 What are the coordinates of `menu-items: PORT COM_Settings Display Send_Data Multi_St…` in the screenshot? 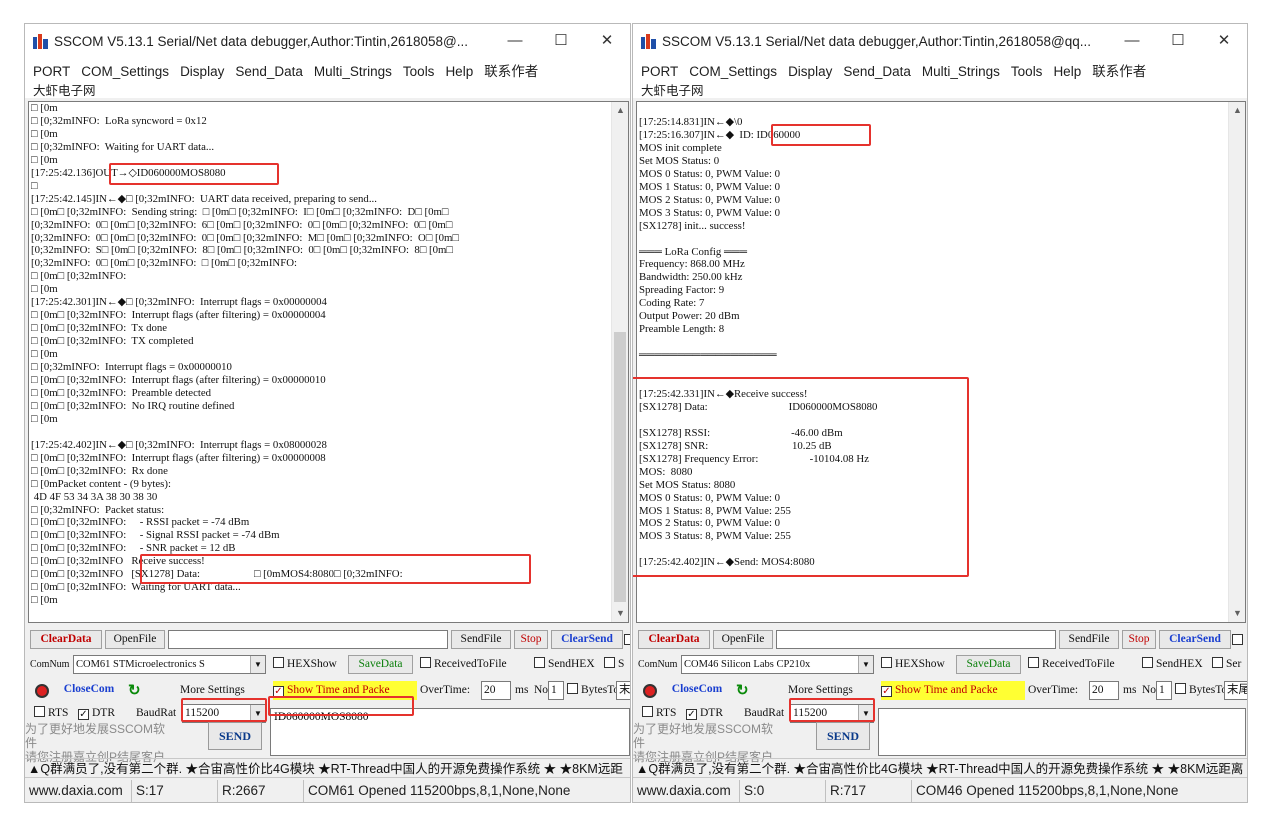 It's located at (899, 70).